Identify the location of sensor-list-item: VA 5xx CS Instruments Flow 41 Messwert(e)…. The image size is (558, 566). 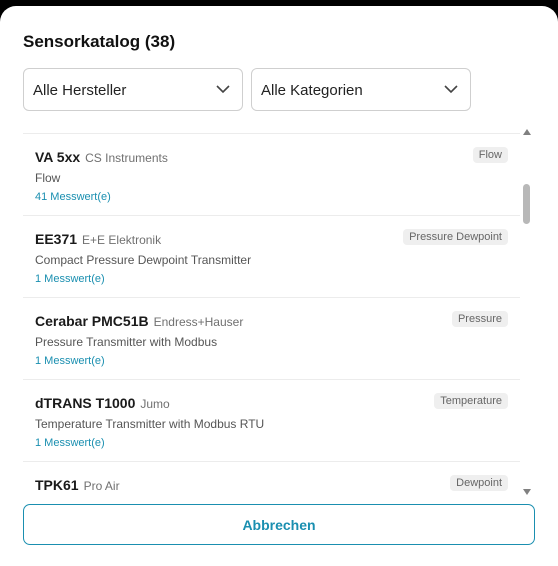
(271, 175).